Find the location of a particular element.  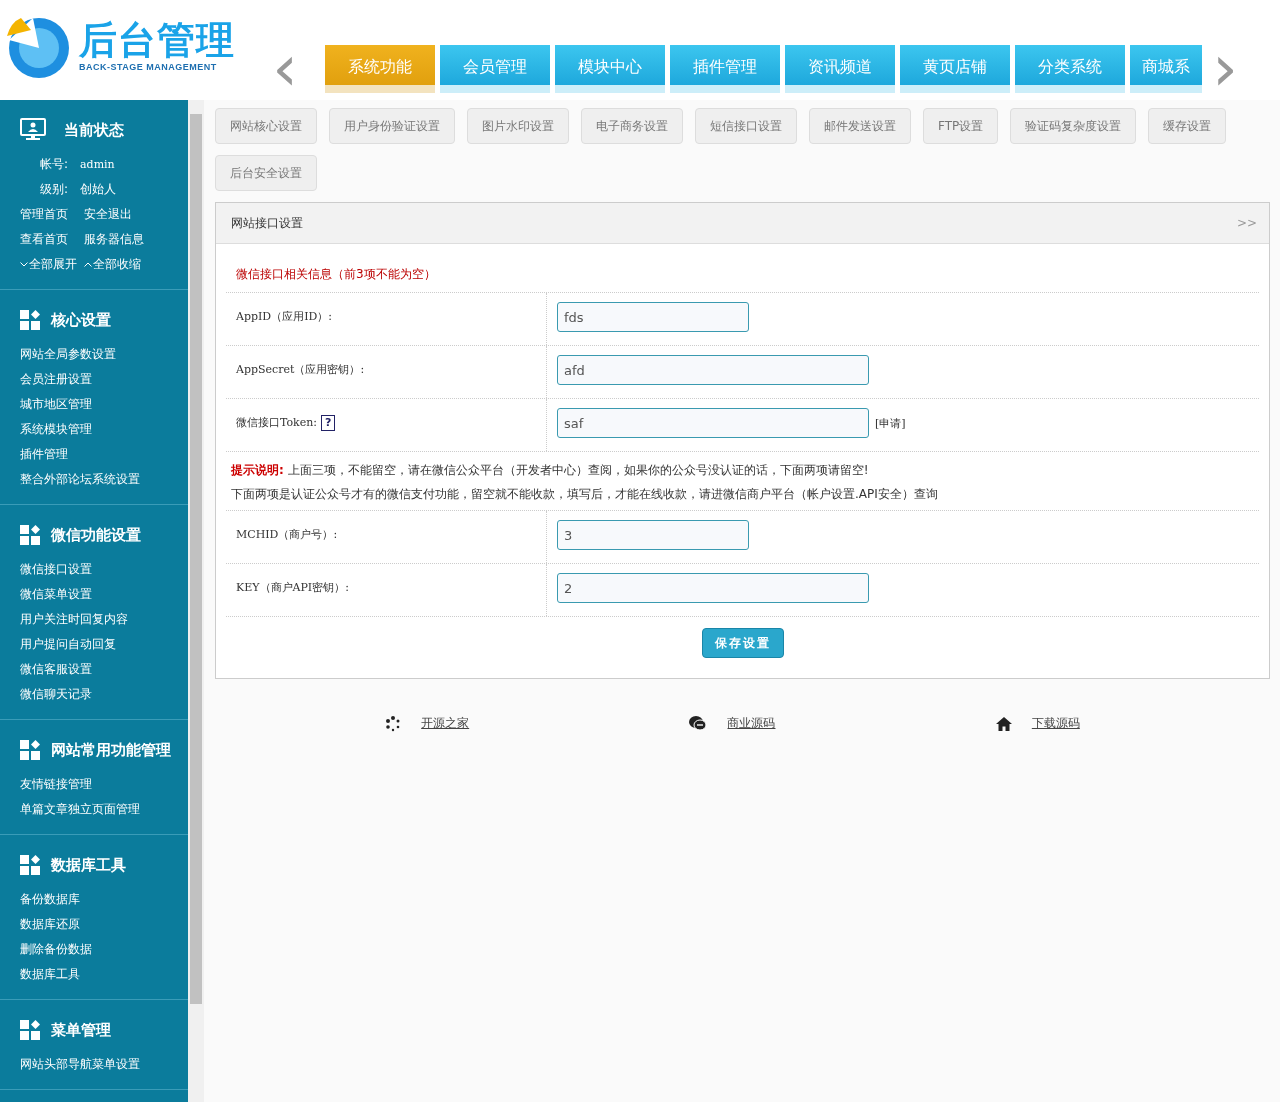

section-title: 数据库工具 is located at coordinates (88, 865).